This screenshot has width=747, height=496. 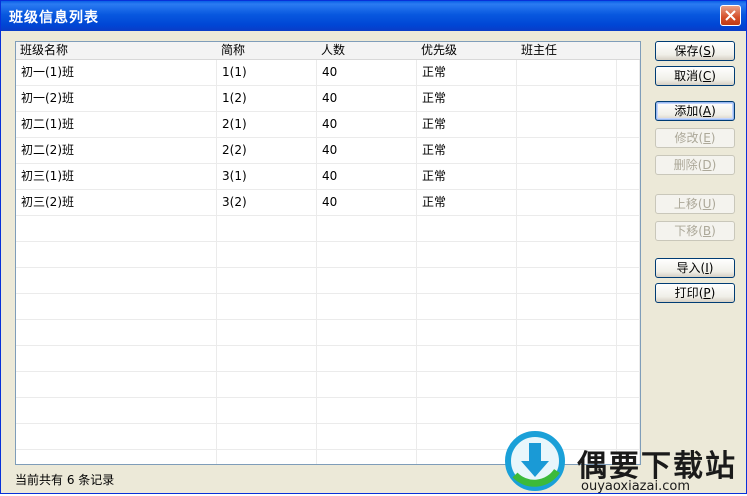 I want to click on move-up-button: 上移(U), so click(x=695, y=204).